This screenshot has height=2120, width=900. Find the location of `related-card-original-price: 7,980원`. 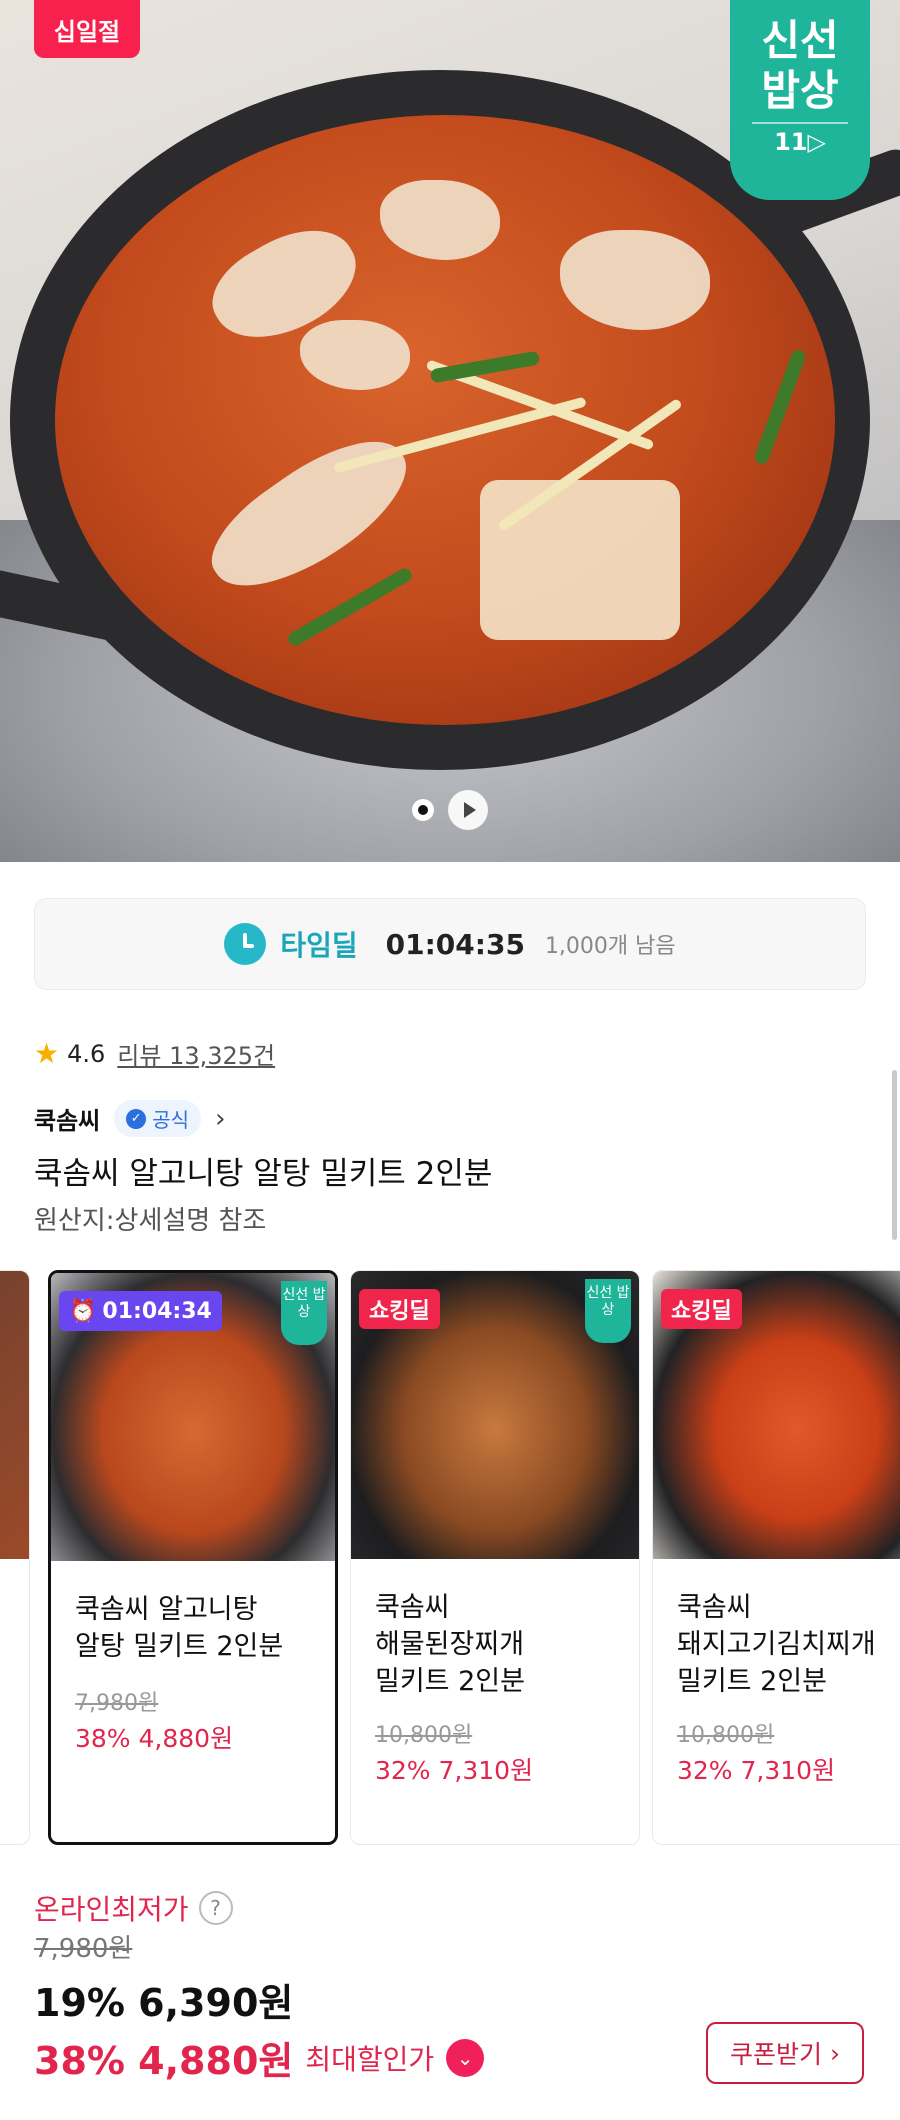

related-card-original-price: 7,980원 is located at coordinates (117, 1703).